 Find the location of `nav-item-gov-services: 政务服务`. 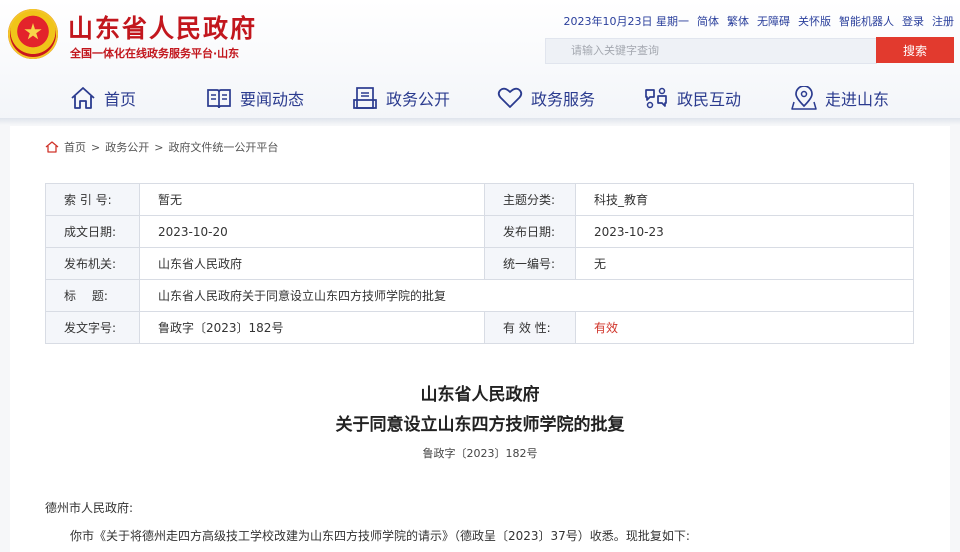

nav-item-gov-services: 政务服务 is located at coordinates (546, 98).